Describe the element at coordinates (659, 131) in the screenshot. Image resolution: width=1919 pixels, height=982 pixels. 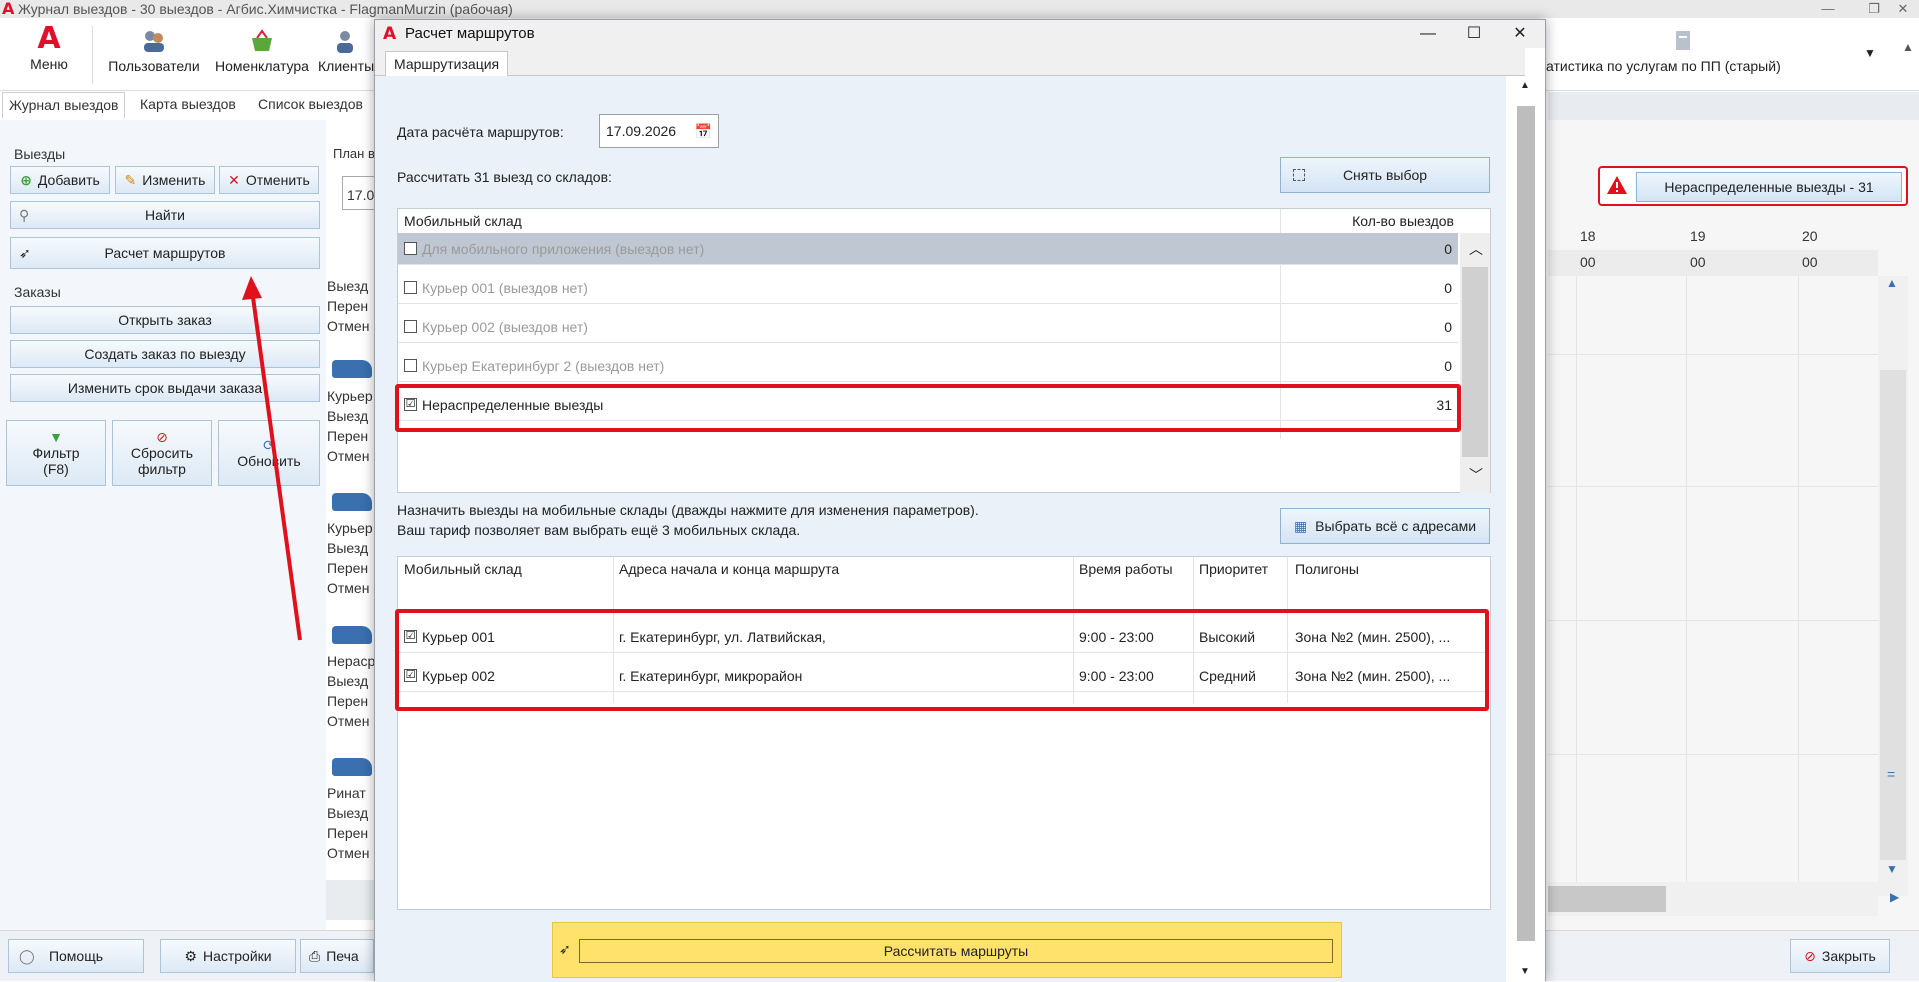
I see `date-field: 17.09.2026 📅` at that location.